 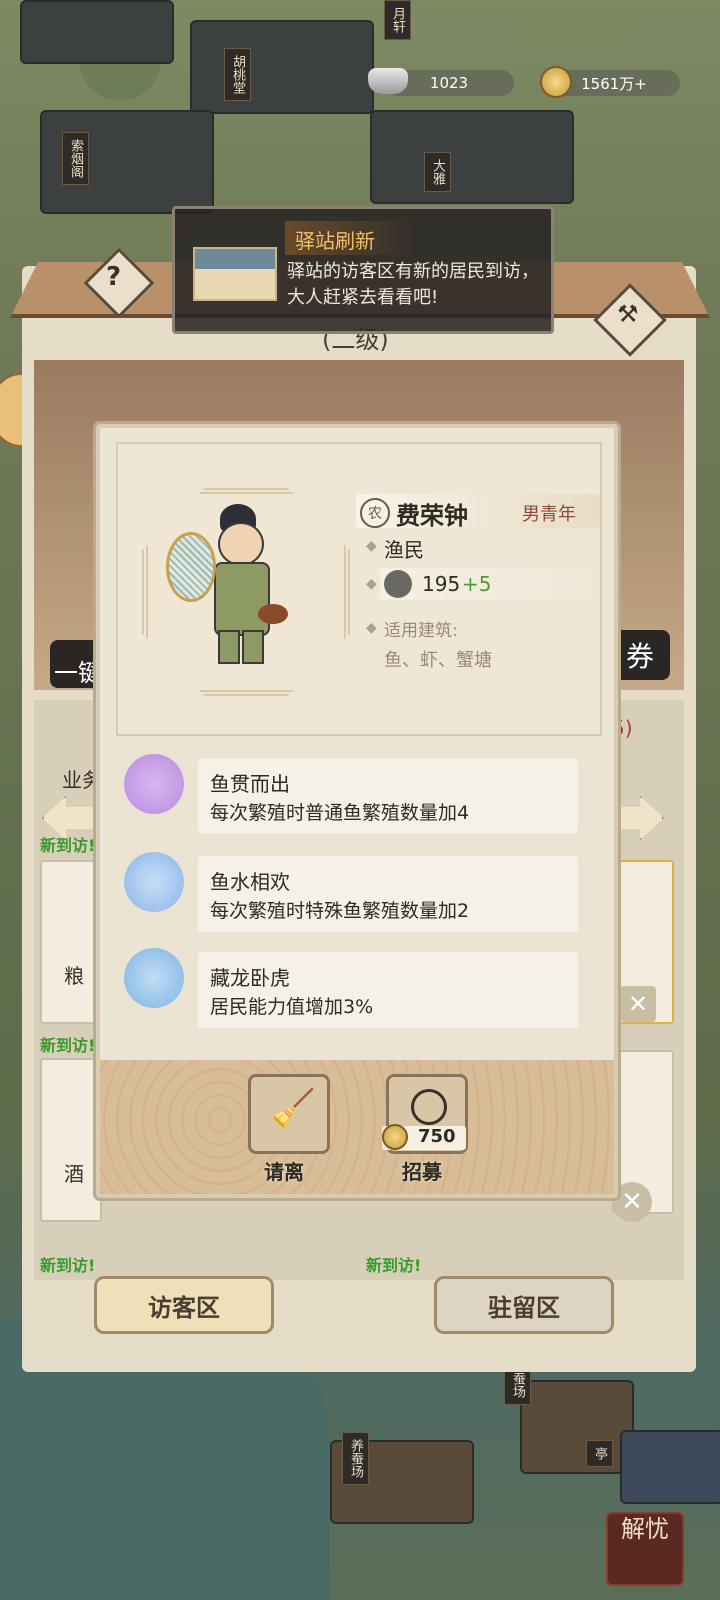 What do you see at coordinates (355, 1458) in the screenshot?
I see `shop-label: 养蚕场` at bounding box center [355, 1458].